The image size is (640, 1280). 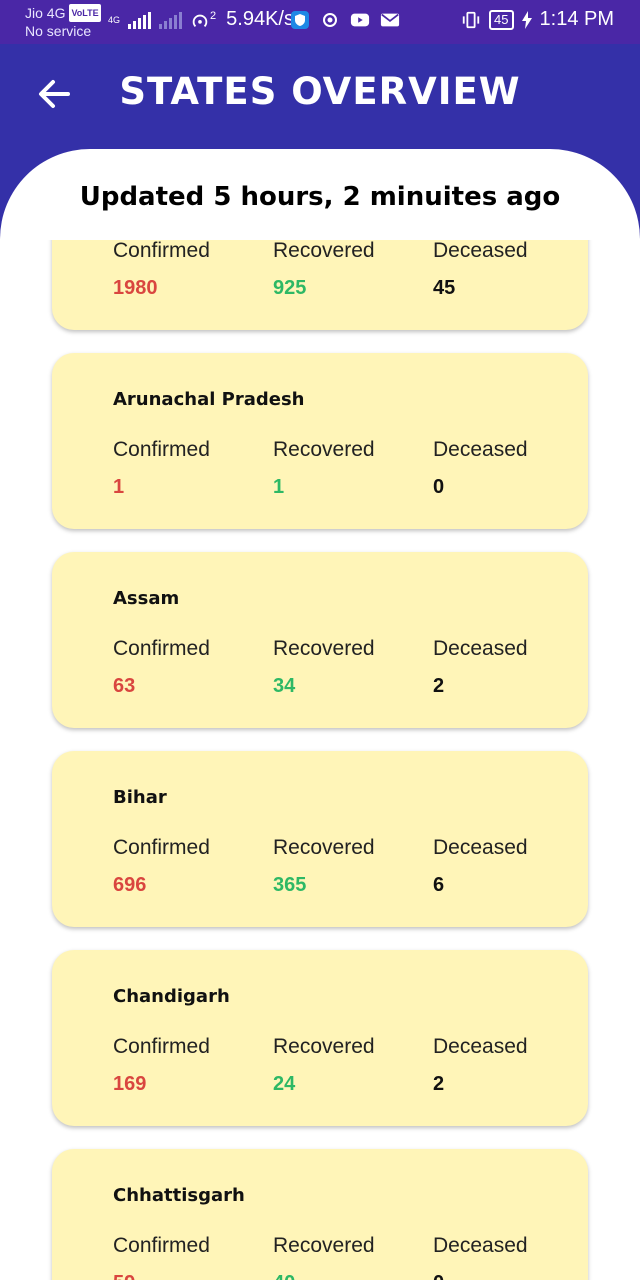 I want to click on recovered-stat: Recovered 925, so click(x=324, y=270).